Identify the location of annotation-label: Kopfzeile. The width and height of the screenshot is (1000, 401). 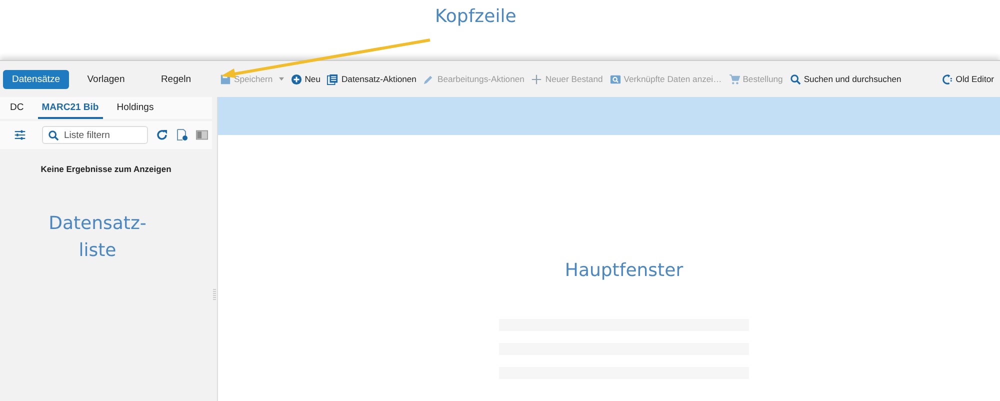
(475, 16).